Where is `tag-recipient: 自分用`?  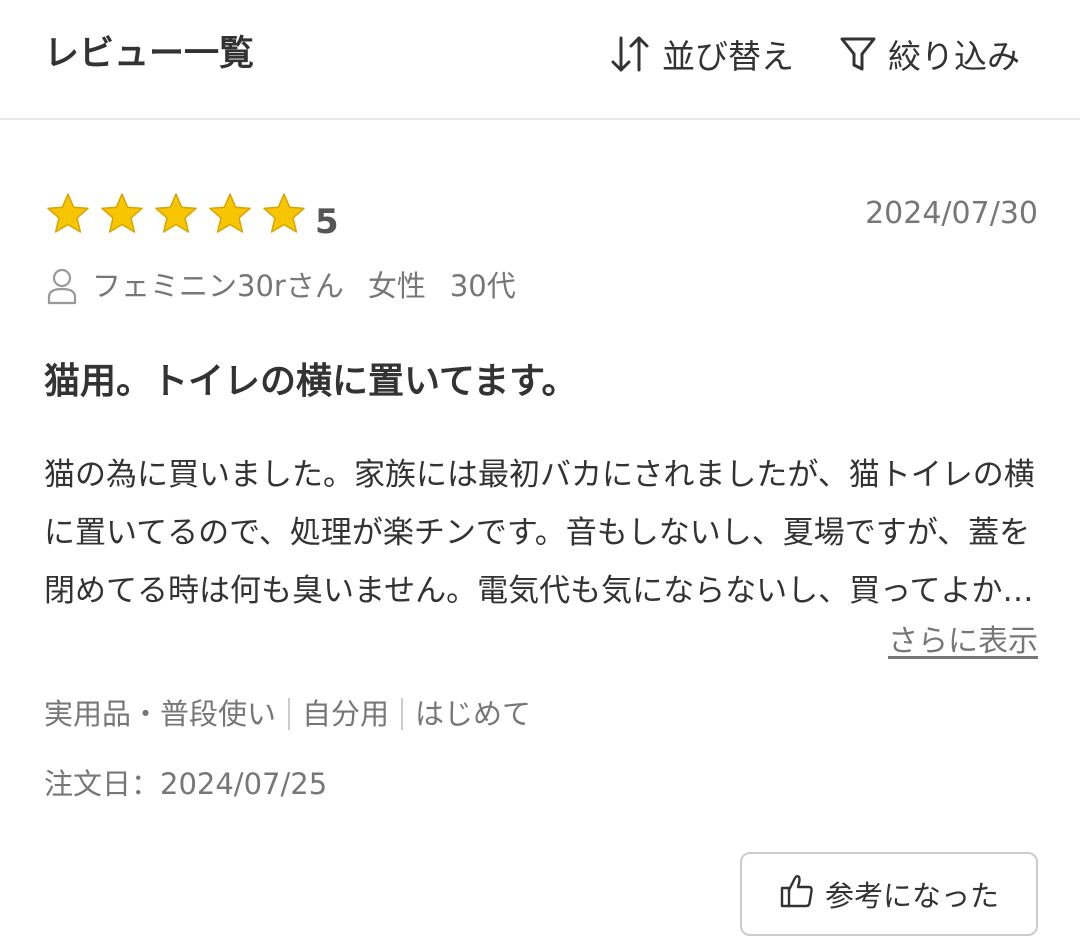
tag-recipient: 自分用 is located at coordinates (346, 714).